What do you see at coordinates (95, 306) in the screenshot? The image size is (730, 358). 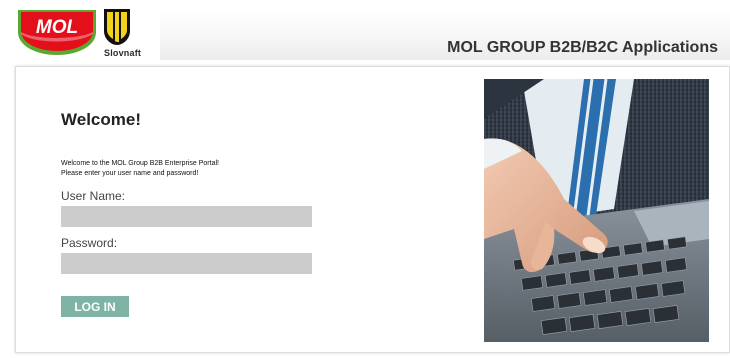 I see `login-button: LOG IN` at bounding box center [95, 306].